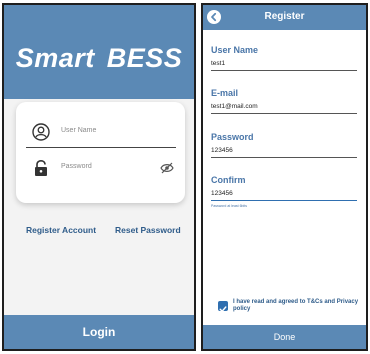 This screenshot has height=354, width=370. Describe the element at coordinates (235, 50) in the screenshot. I see `username-label: User Name` at that location.